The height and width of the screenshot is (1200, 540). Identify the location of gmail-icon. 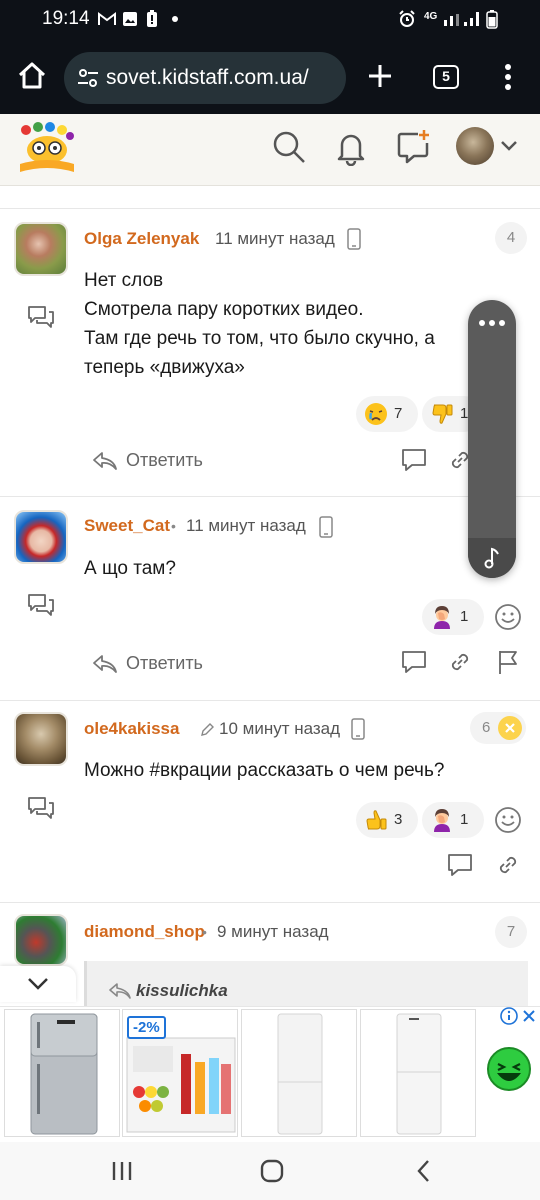
(107, 18).